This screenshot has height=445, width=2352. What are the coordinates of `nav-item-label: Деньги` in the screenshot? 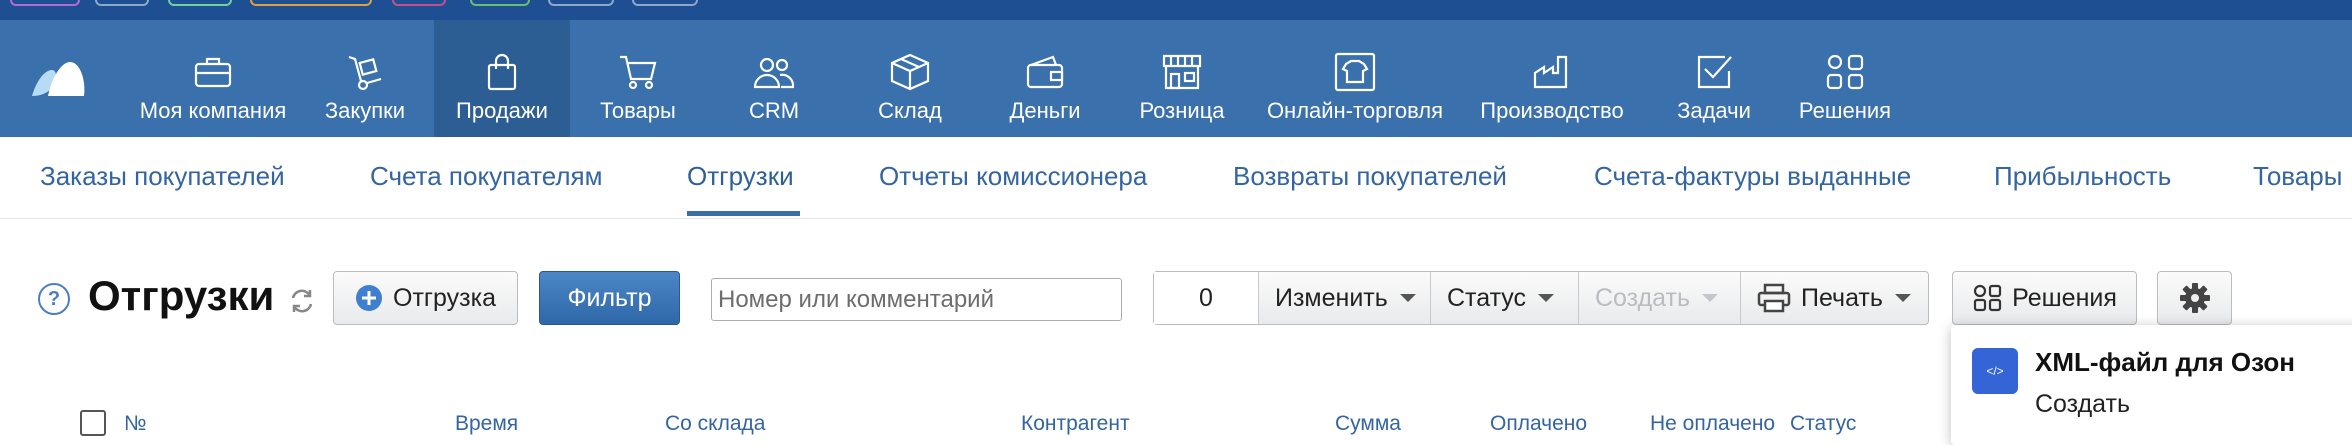 It's located at (1045, 110).